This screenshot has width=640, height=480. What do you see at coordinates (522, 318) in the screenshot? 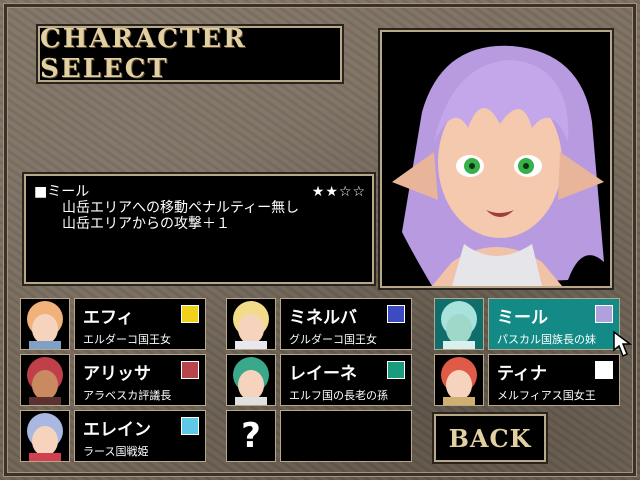
I see `character-name: ミール` at bounding box center [522, 318].